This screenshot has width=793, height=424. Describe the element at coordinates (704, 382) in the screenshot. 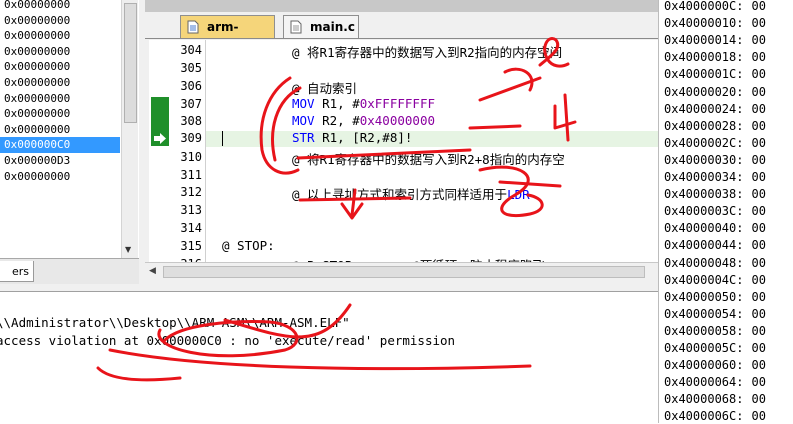

I see `memory-address: 0x40000064:` at that location.